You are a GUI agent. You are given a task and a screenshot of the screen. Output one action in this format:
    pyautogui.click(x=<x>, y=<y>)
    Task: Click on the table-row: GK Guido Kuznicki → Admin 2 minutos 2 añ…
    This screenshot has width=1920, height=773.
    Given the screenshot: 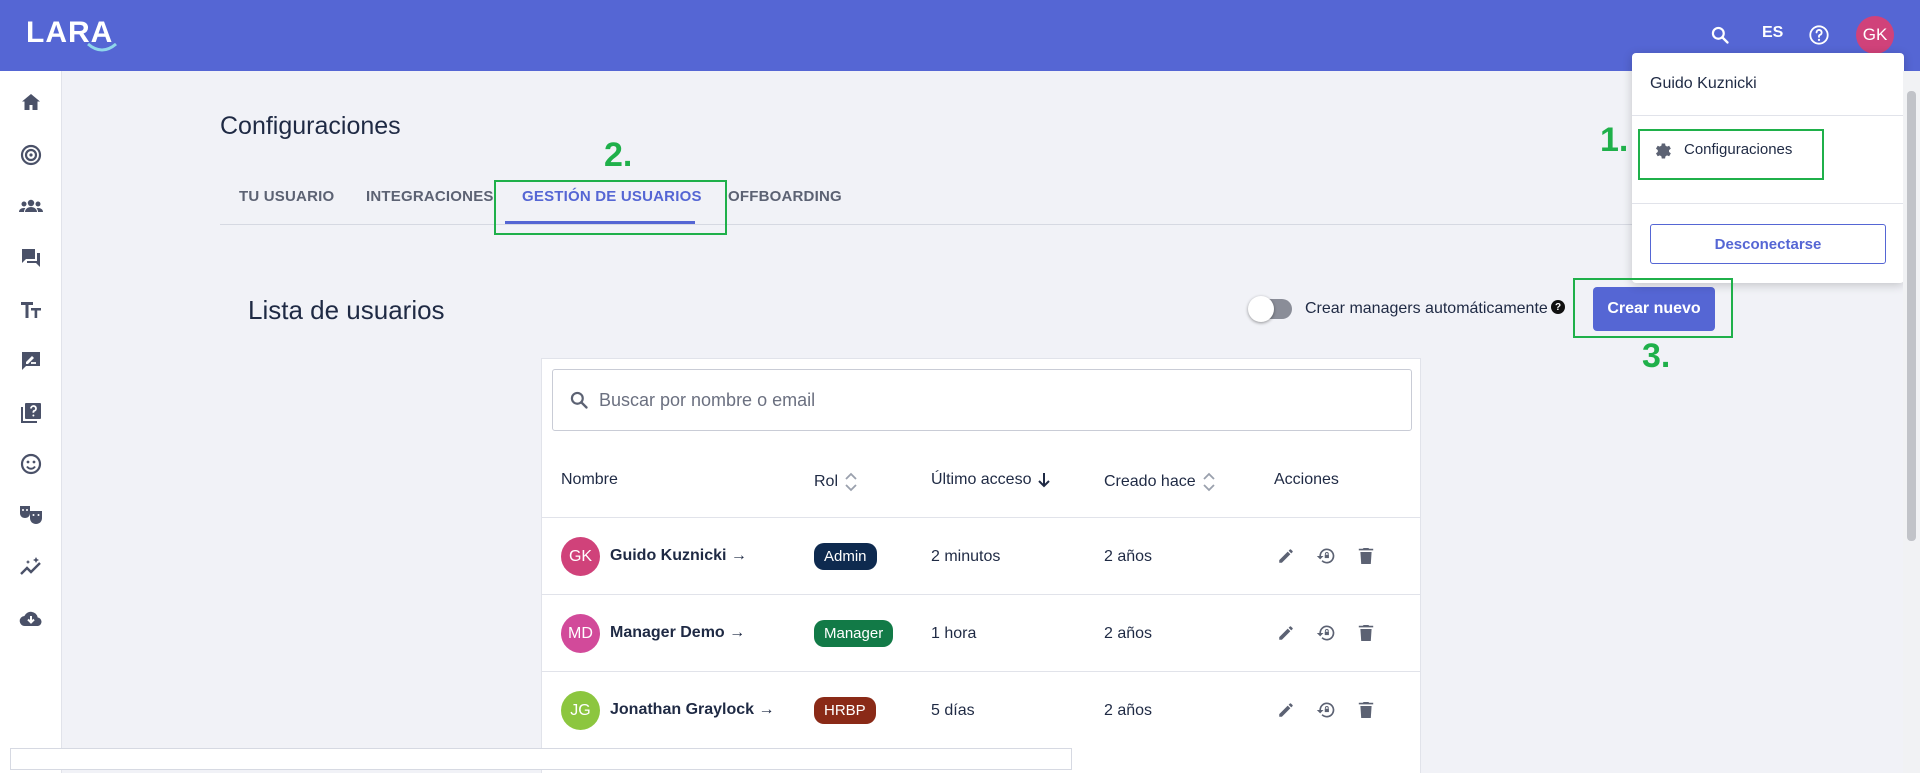 What is the action you would take?
    pyautogui.click(x=981, y=555)
    